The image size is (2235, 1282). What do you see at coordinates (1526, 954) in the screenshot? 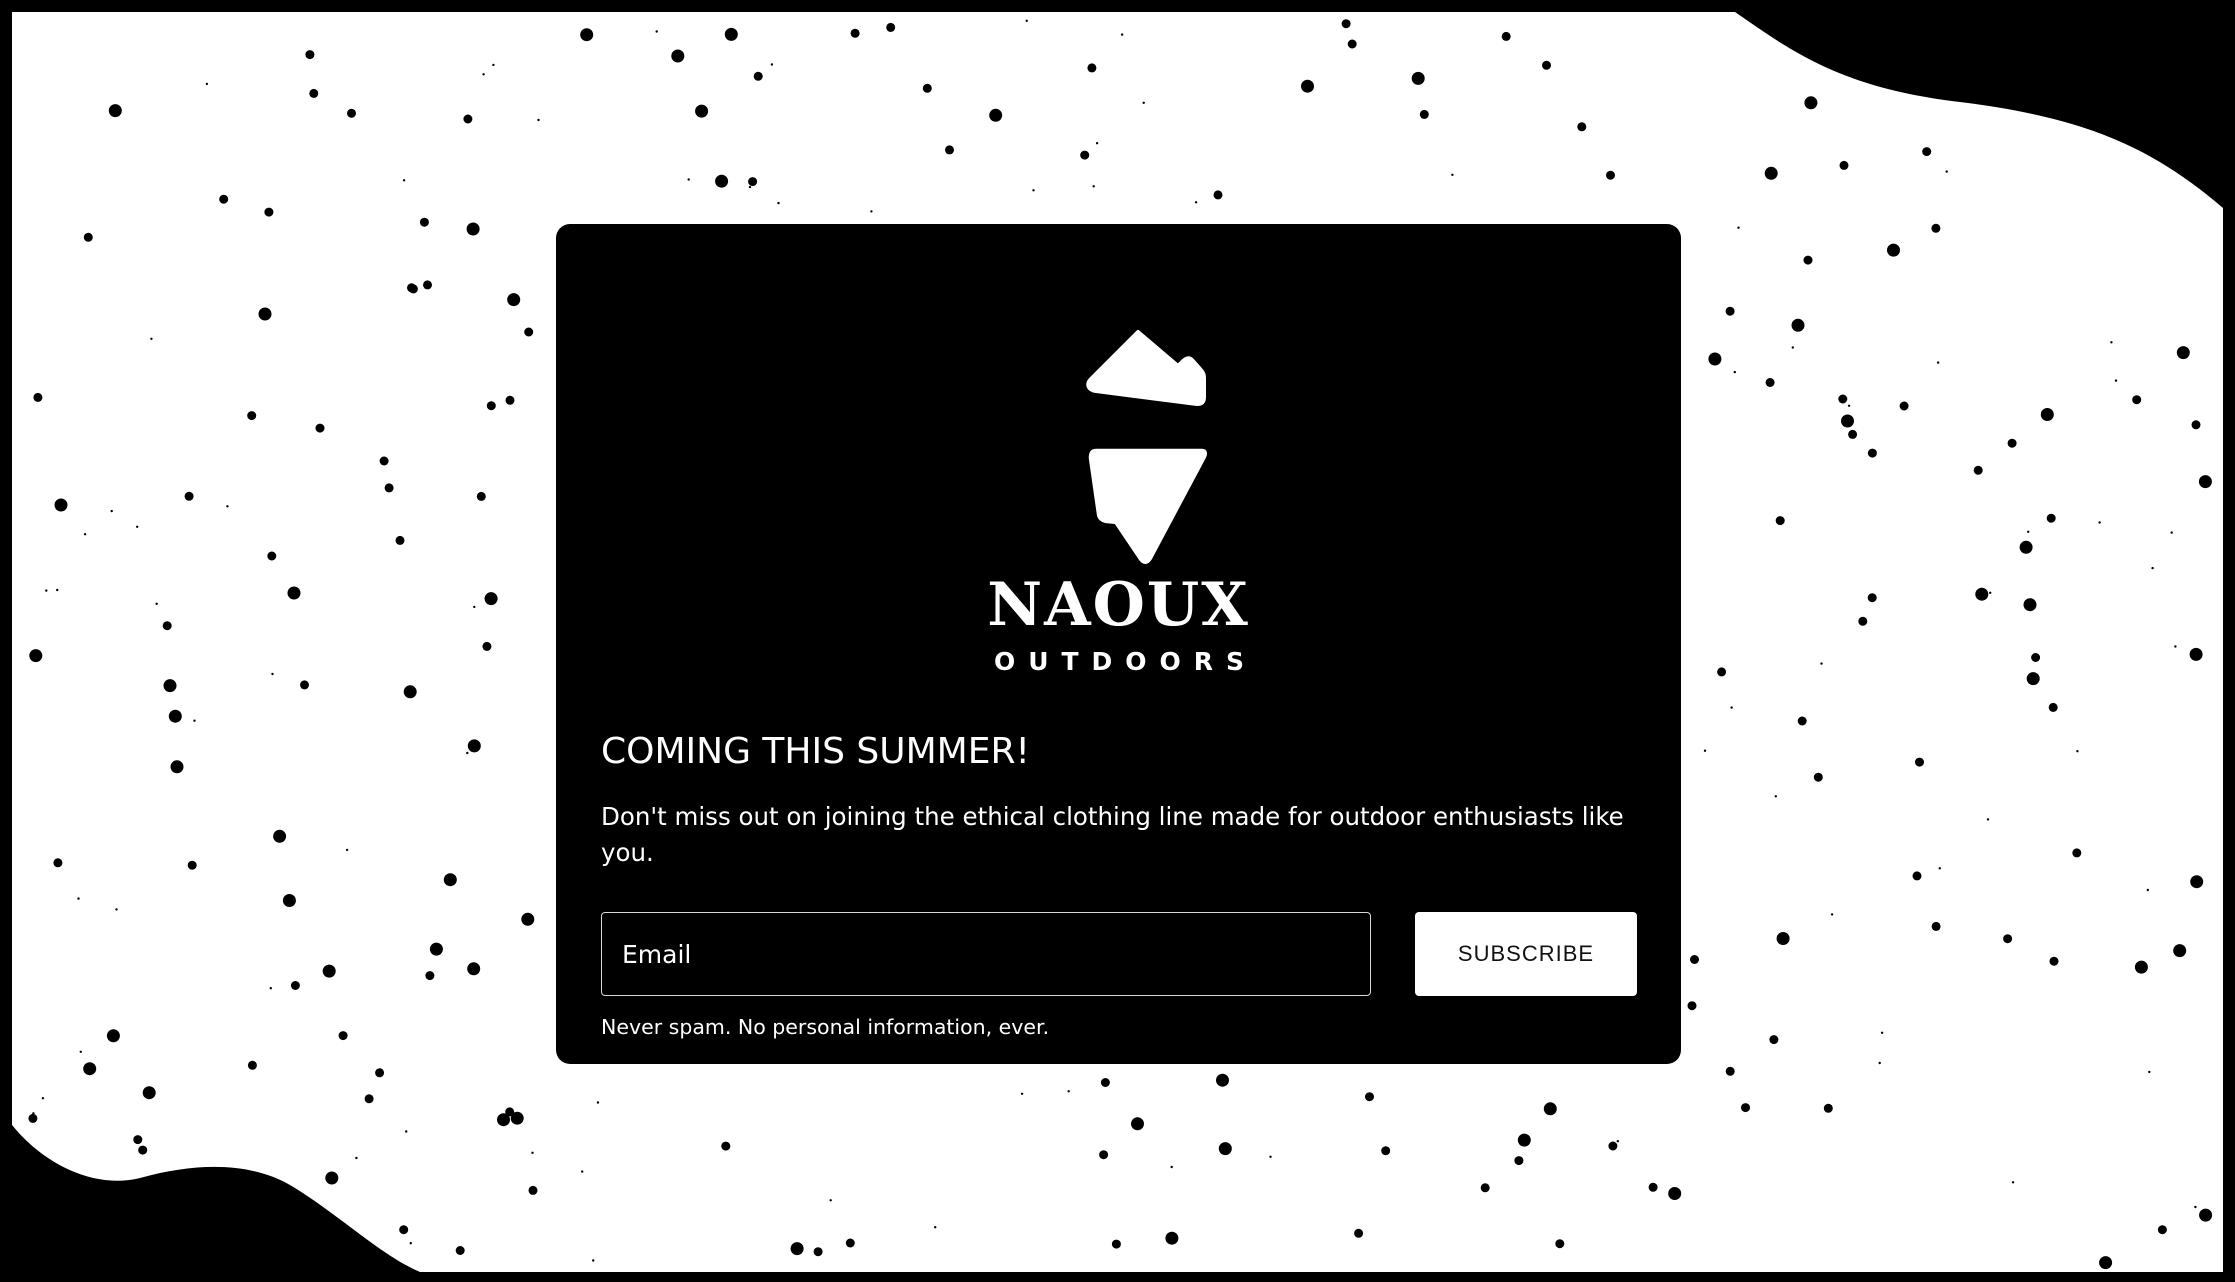
I see `subscribe-button: SUBSCRIBE` at bounding box center [1526, 954].